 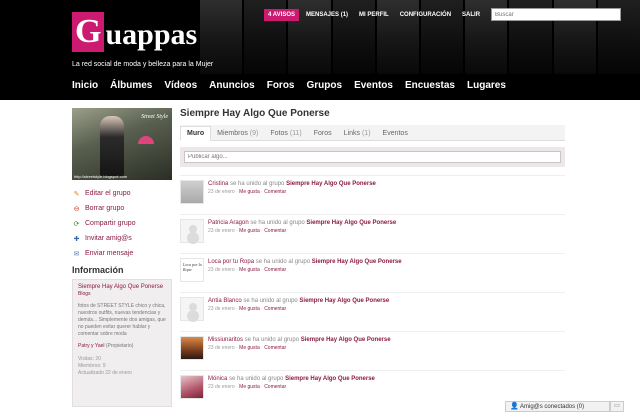 I want to click on delete-group-label: Borrar grupo, so click(x=105, y=208).